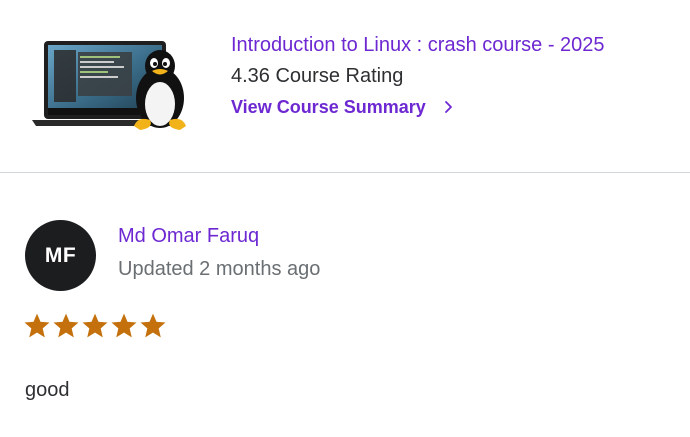 Image resolution: width=690 pixels, height=437 pixels. What do you see at coordinates (47, 390) in the screenshot?
I see `review-body: good` at bounding box center [47, 390].